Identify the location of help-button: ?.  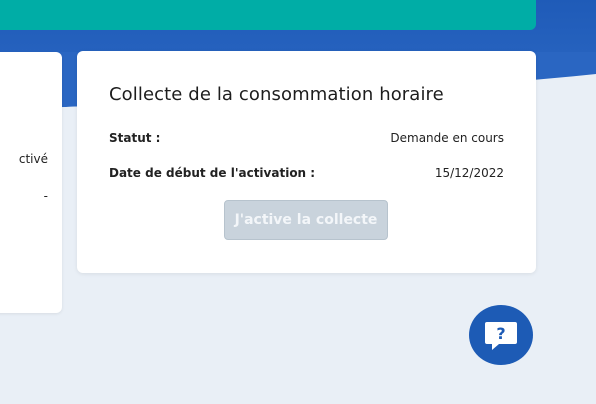
(501, 335).